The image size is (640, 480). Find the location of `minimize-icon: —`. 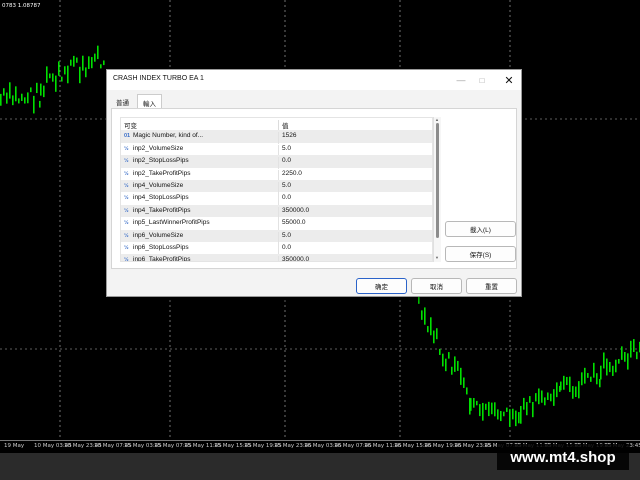

minimize-icon: — is located at coordinates (461, 80).